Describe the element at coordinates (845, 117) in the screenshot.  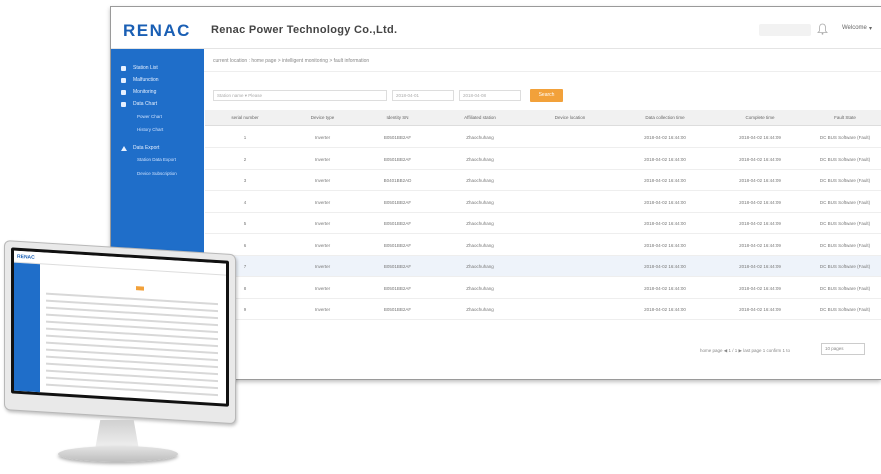
I see `column-header: Fault State` at that location.